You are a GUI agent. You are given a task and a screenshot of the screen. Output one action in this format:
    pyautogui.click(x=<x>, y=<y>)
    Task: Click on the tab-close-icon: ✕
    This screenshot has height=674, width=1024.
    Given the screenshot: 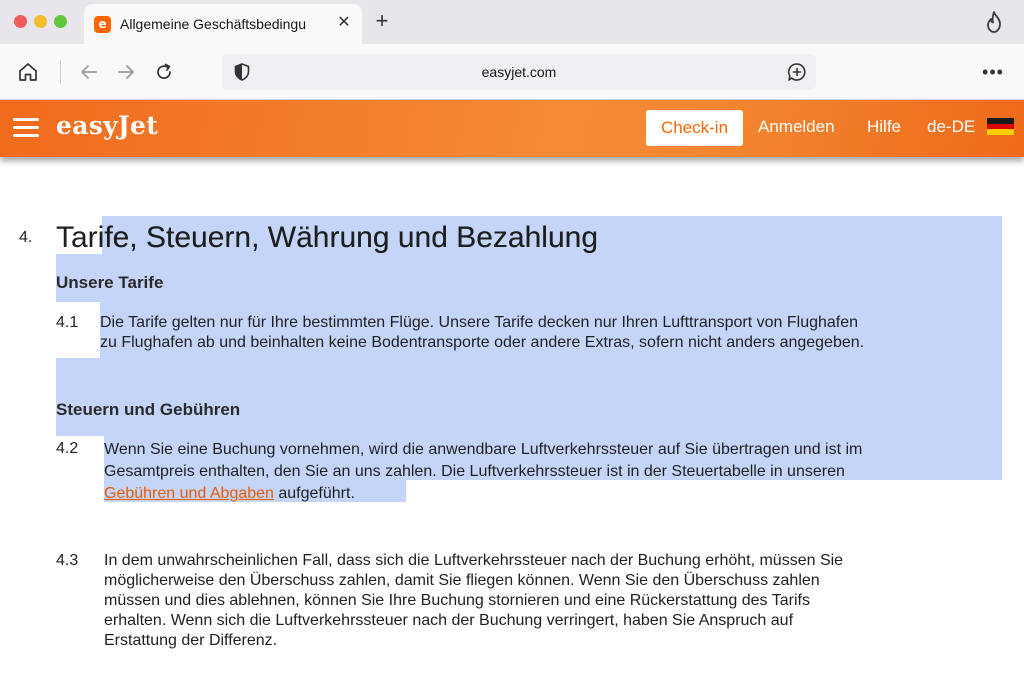 What is the action you would take?
    pyautogui.click(x=344, y=23)
    